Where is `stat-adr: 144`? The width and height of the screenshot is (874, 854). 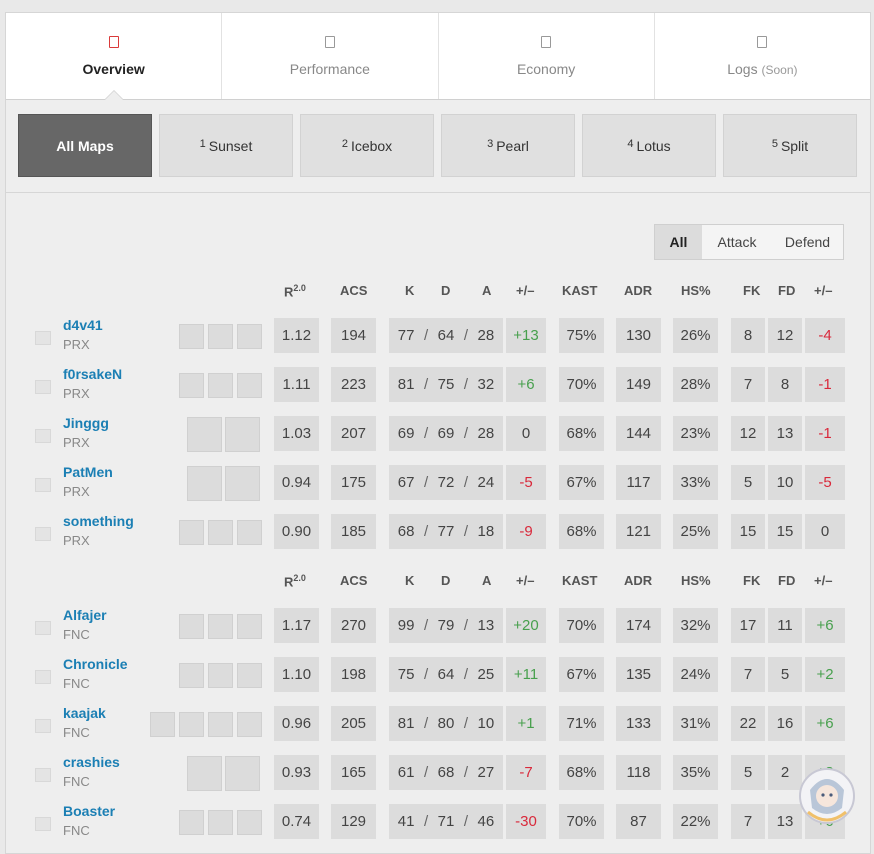
stat-adr: 144 is located at coordinates (638, 433).